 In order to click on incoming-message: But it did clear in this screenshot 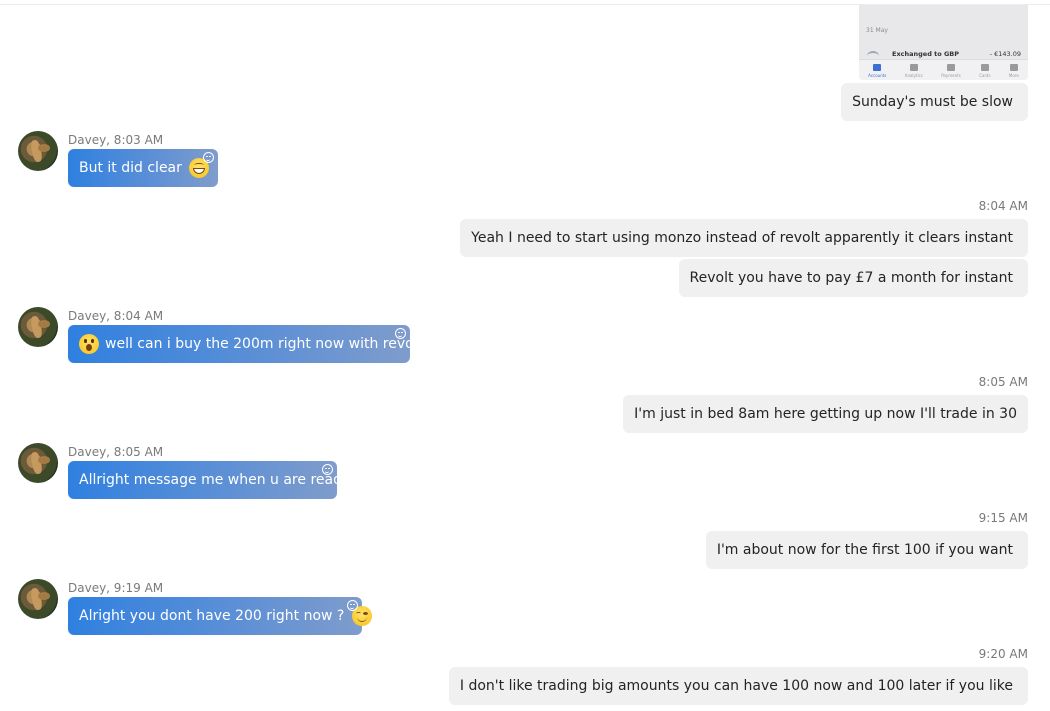, I will do `click(143, 168)`.